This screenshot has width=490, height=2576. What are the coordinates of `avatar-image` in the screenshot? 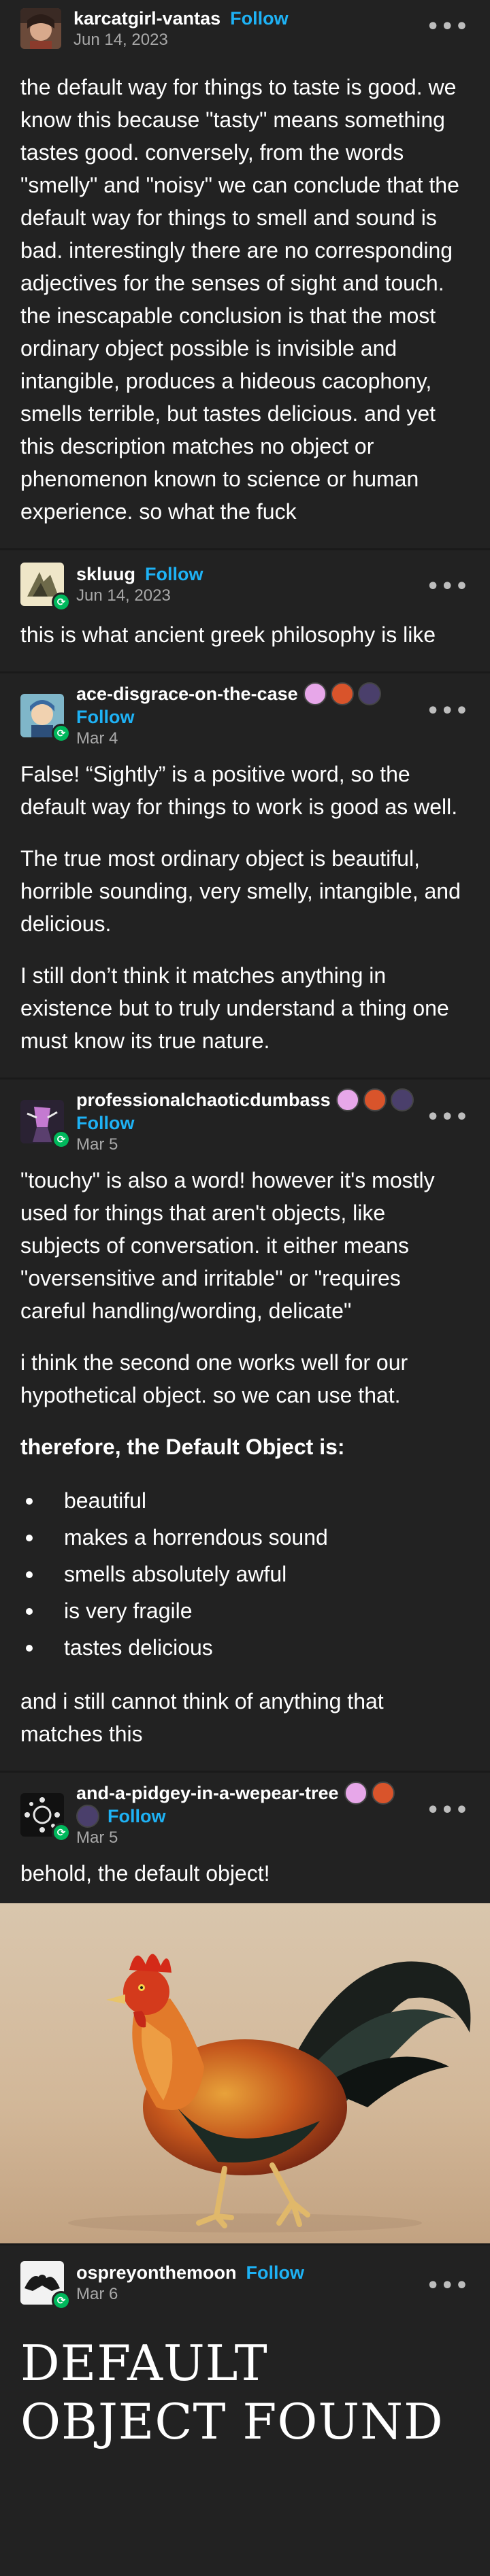 It's located at (41, 28).